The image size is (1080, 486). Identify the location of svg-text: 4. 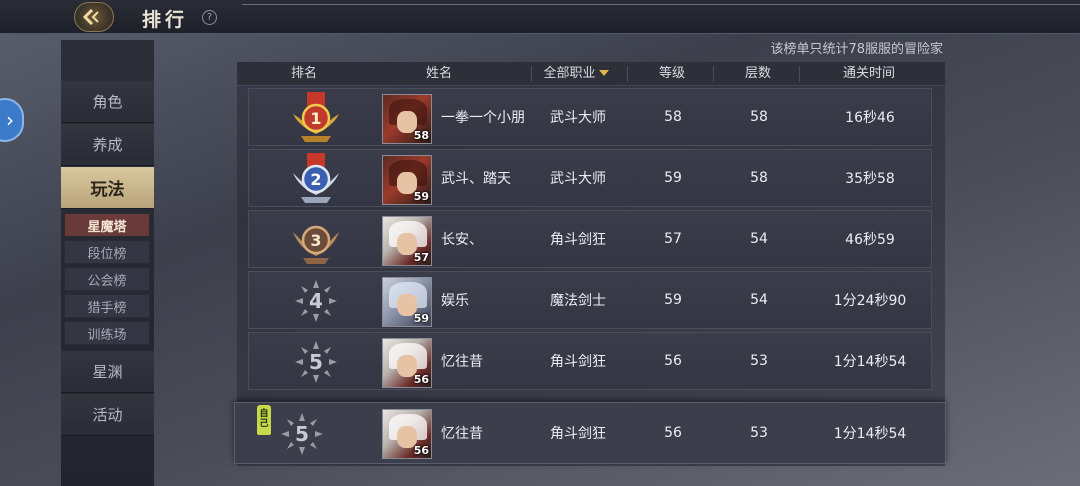
(316, 301).